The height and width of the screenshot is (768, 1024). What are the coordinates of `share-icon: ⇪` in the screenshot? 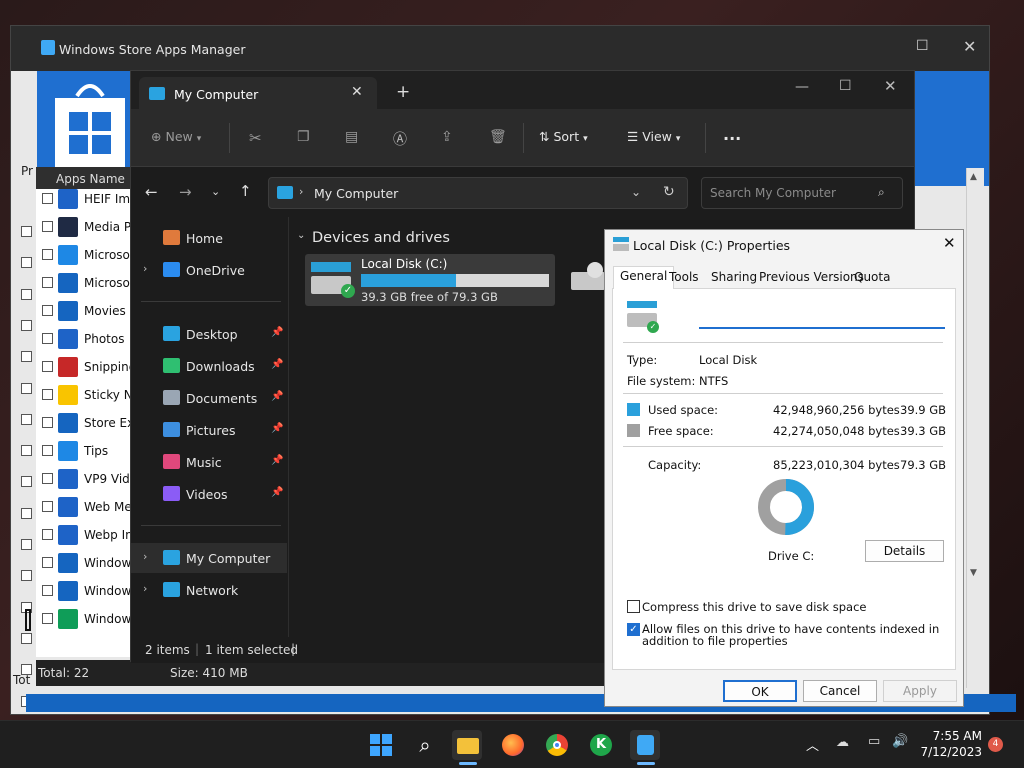 It's located at (447, 137).